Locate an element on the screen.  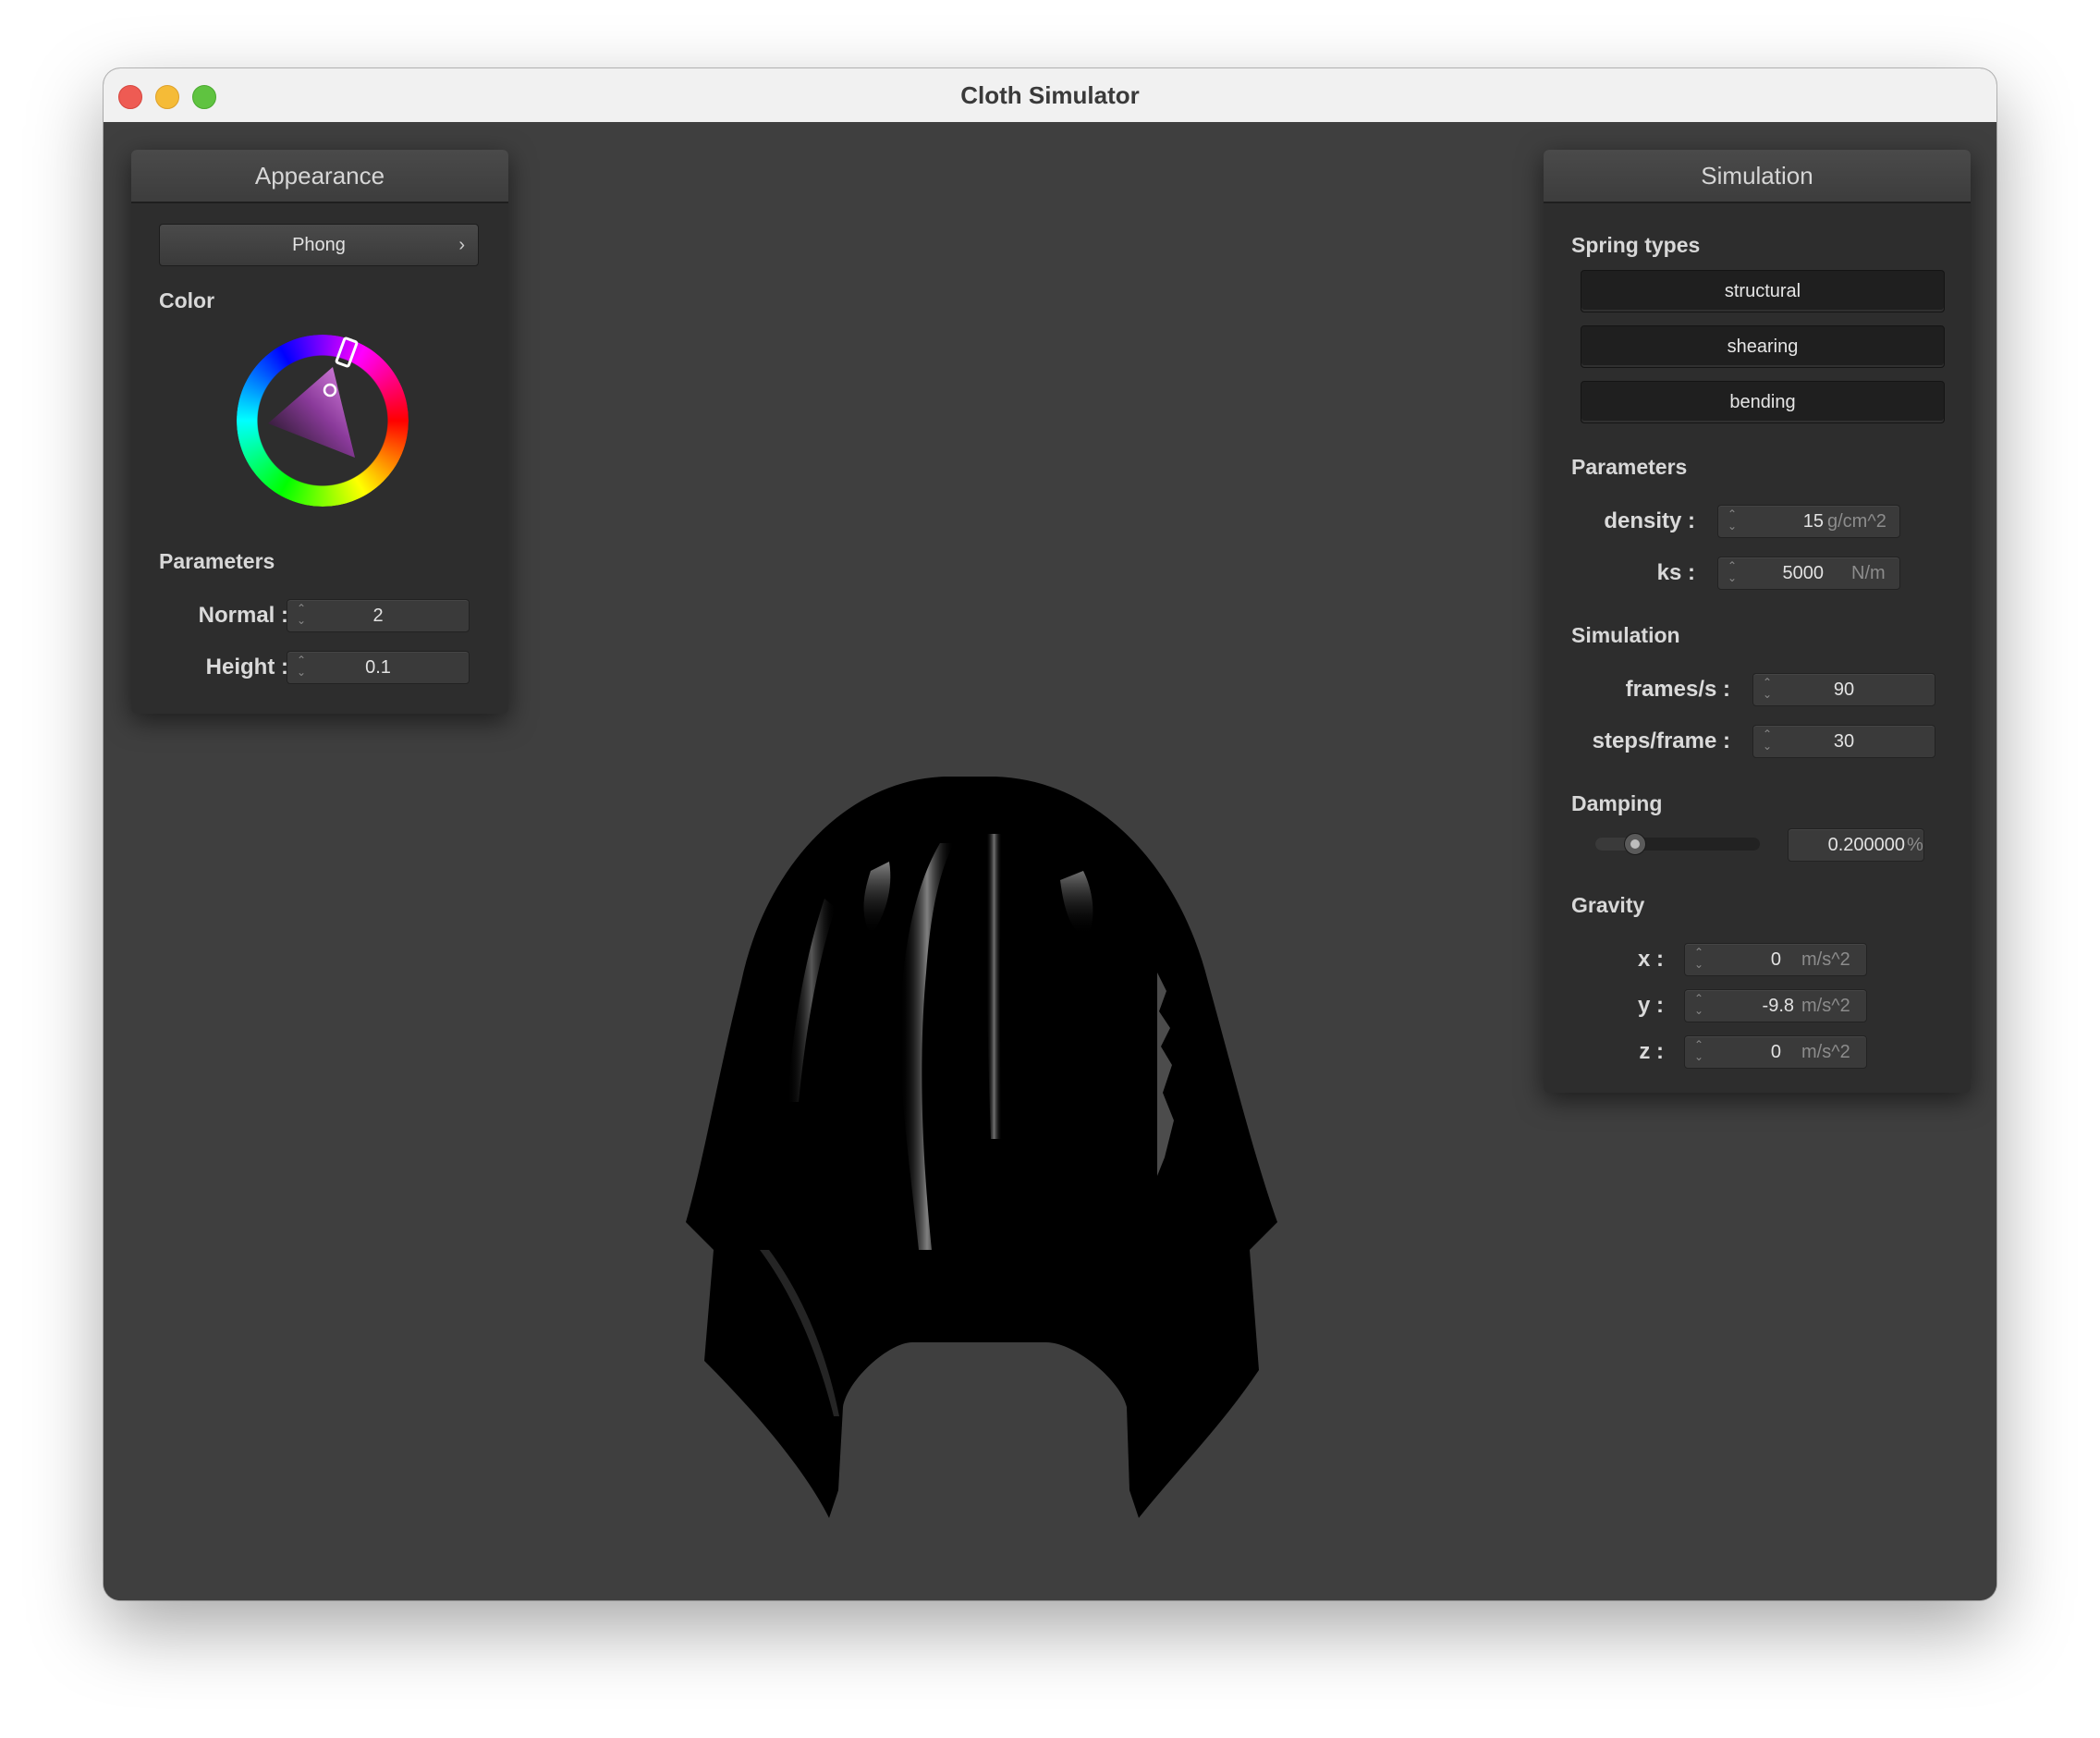
fps-label: frames/s : is located at coordinates (1677, 689).